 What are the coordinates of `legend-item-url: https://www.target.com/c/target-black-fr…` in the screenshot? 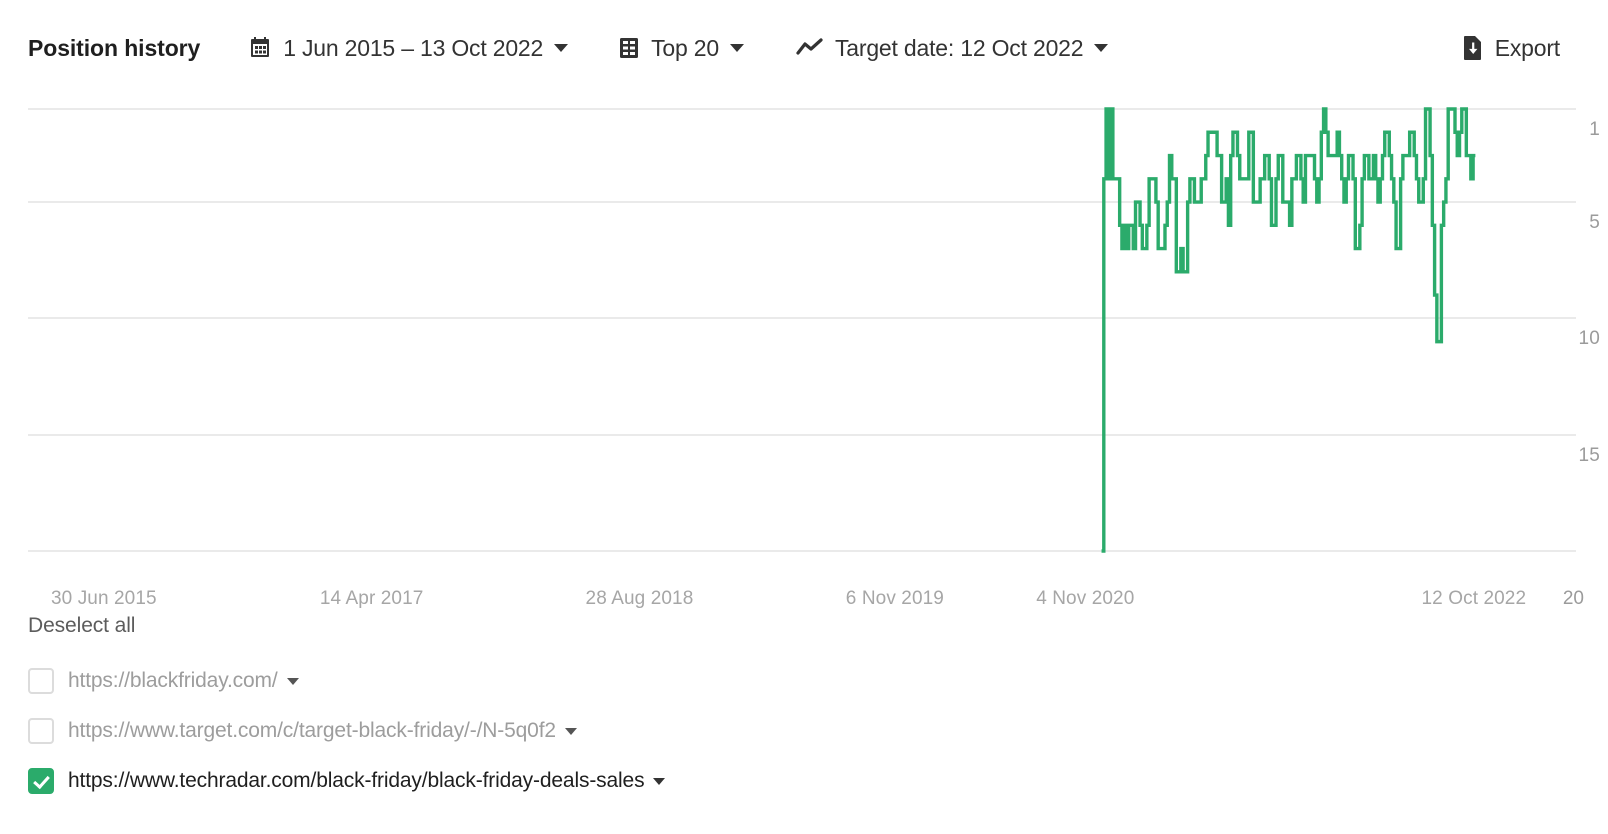 It's located at (312, 730).